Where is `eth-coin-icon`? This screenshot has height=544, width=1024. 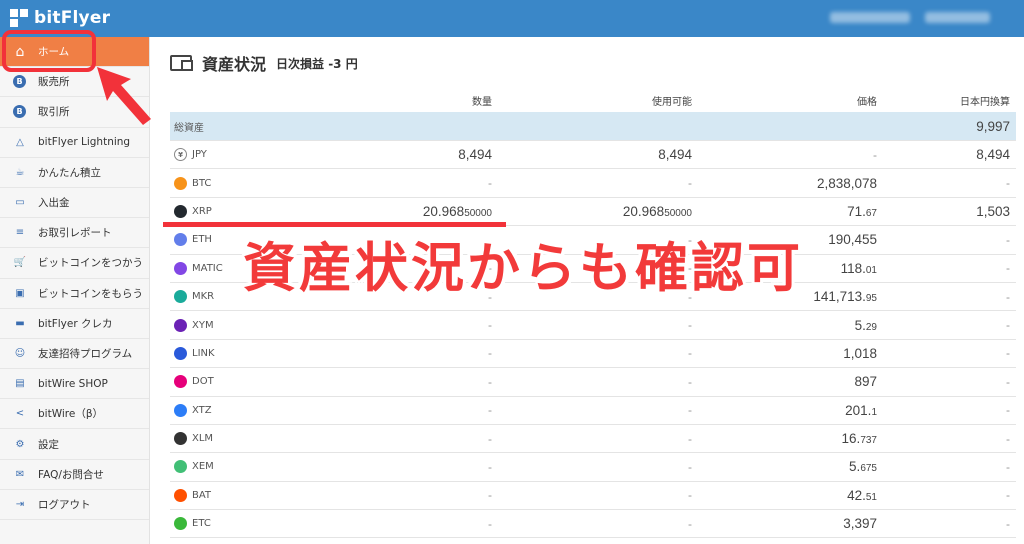
eth-coin-icon is located at coordinates (180, 240).